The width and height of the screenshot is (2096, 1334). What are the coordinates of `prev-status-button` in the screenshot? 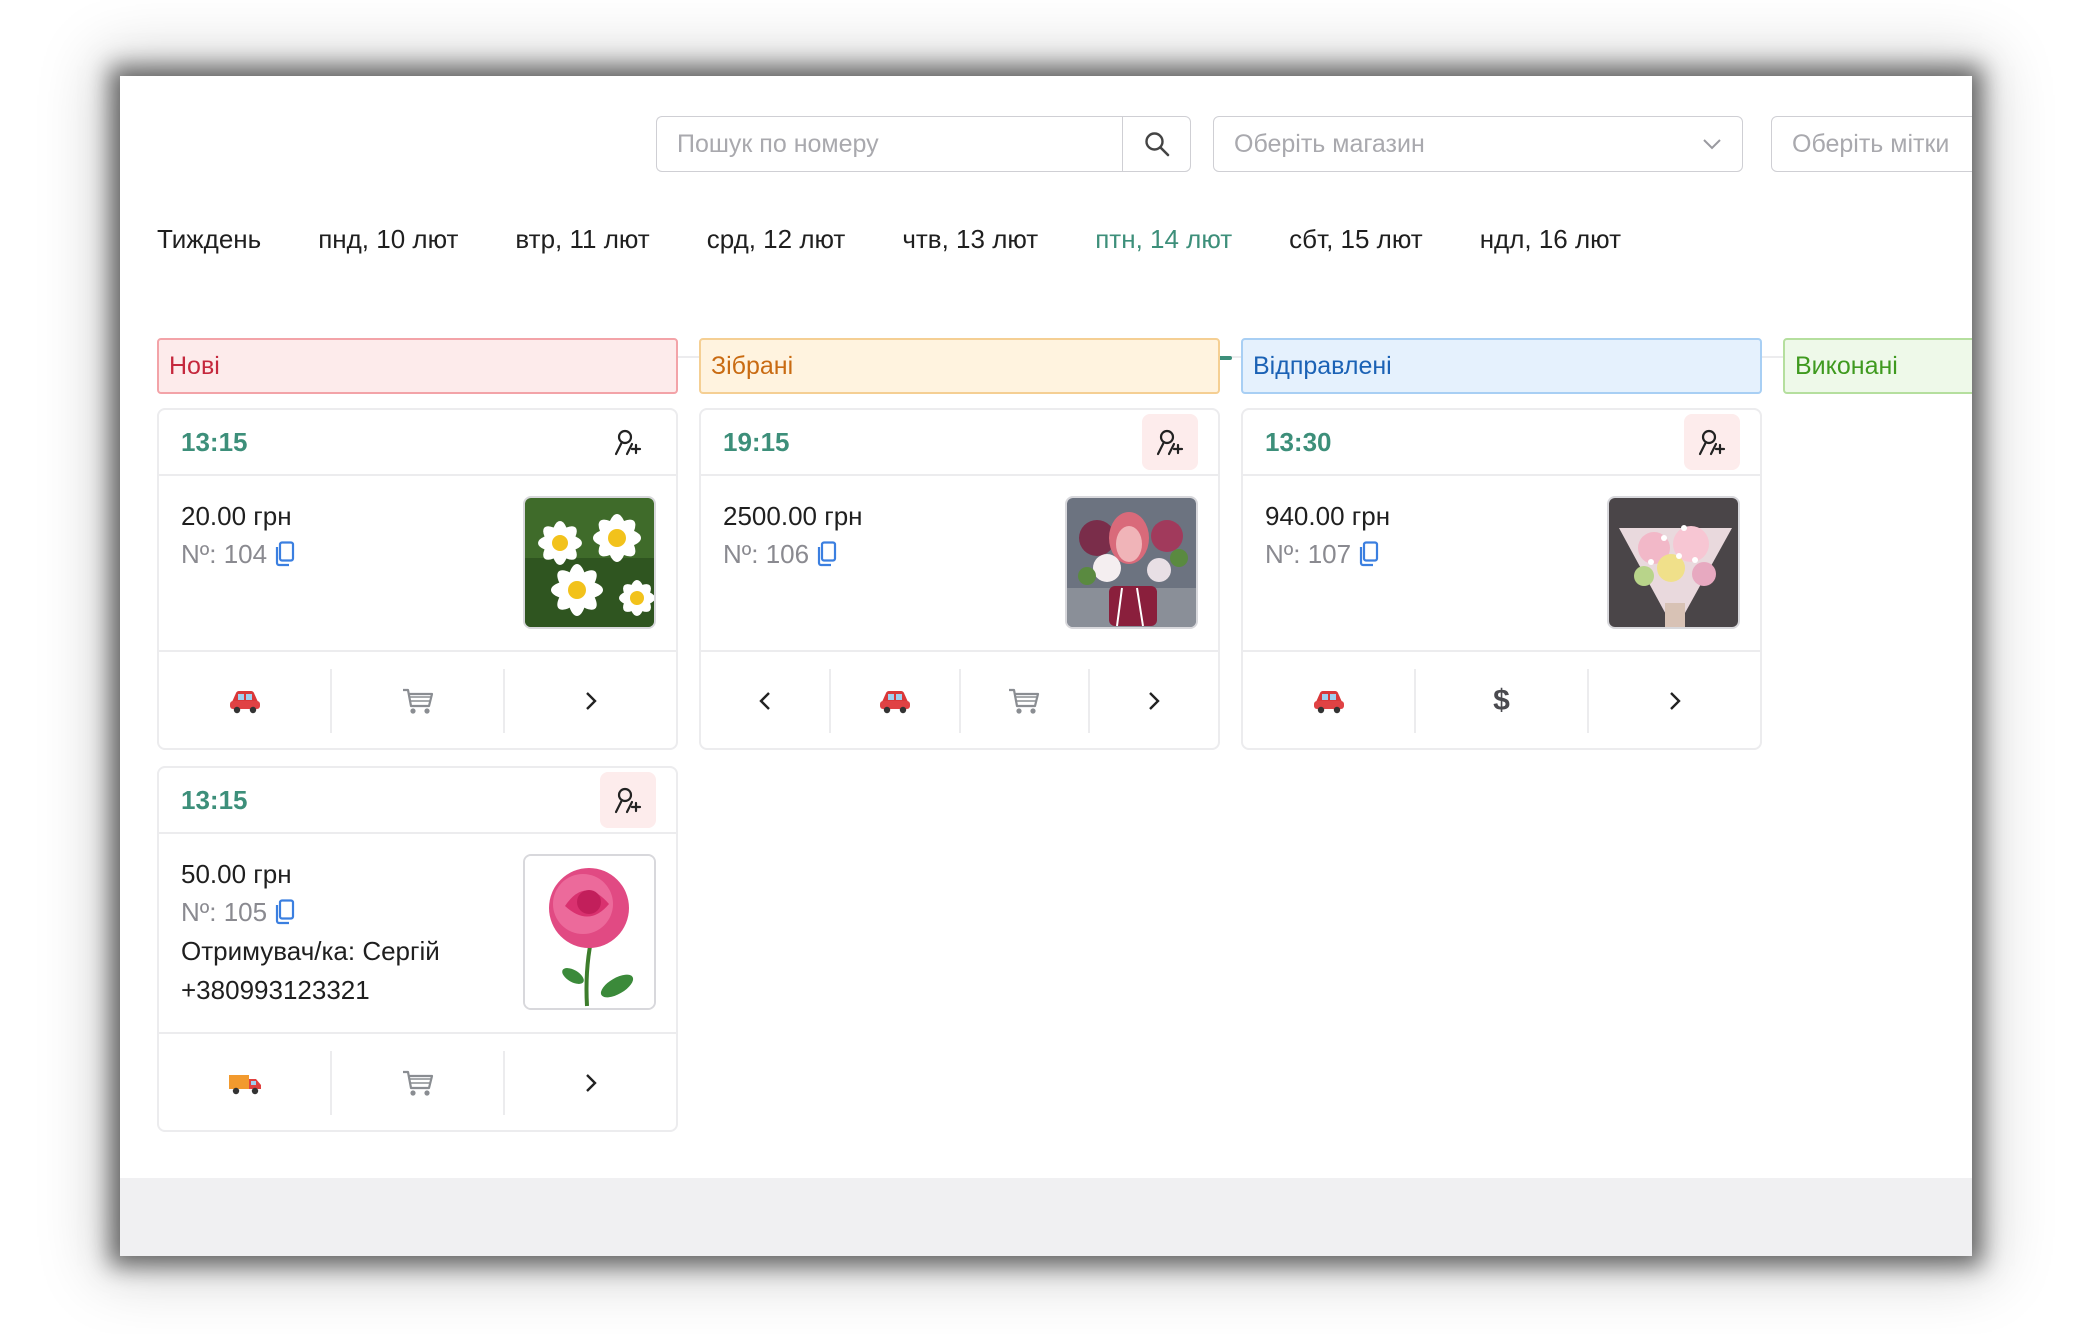 It's located at (766, 701).